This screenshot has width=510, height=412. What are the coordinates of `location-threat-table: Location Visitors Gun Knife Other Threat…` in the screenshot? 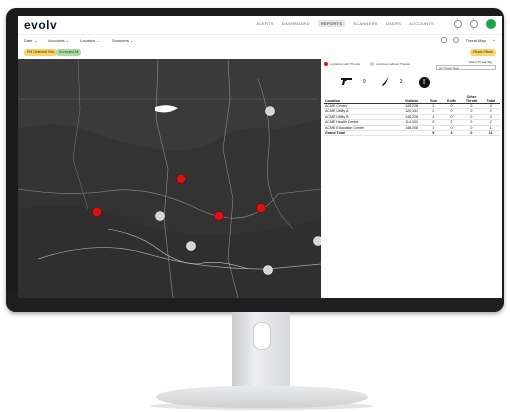 It's located at (412, 116).